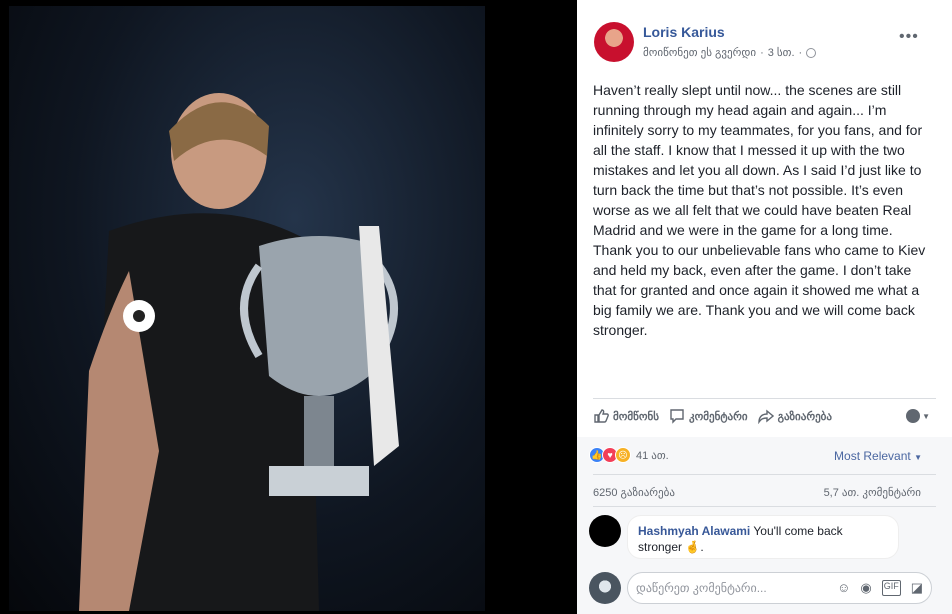 This screenshot has width=952, height=614. What do you see at coordinates (636, 416) in the screenshot?
I see `like-label: მომწონს` at bounding box center [636, 416].